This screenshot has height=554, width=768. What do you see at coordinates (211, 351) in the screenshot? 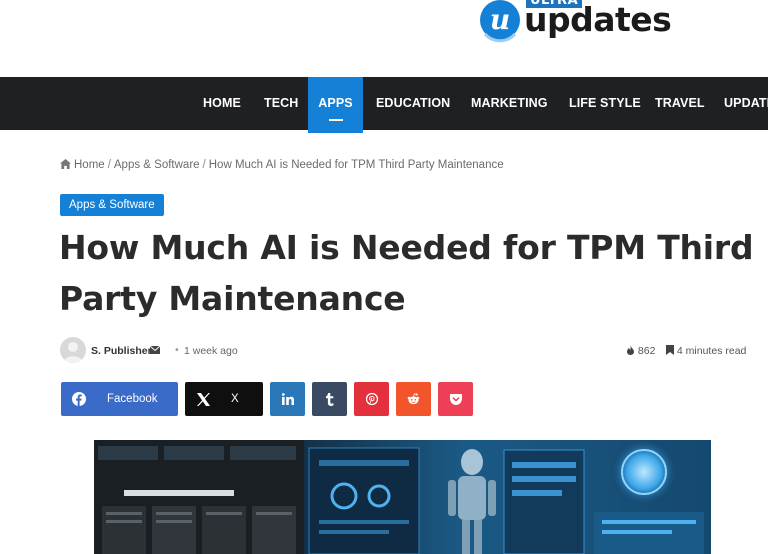
I see `post-date: 1 week ago` at bounding box center [211, 351].